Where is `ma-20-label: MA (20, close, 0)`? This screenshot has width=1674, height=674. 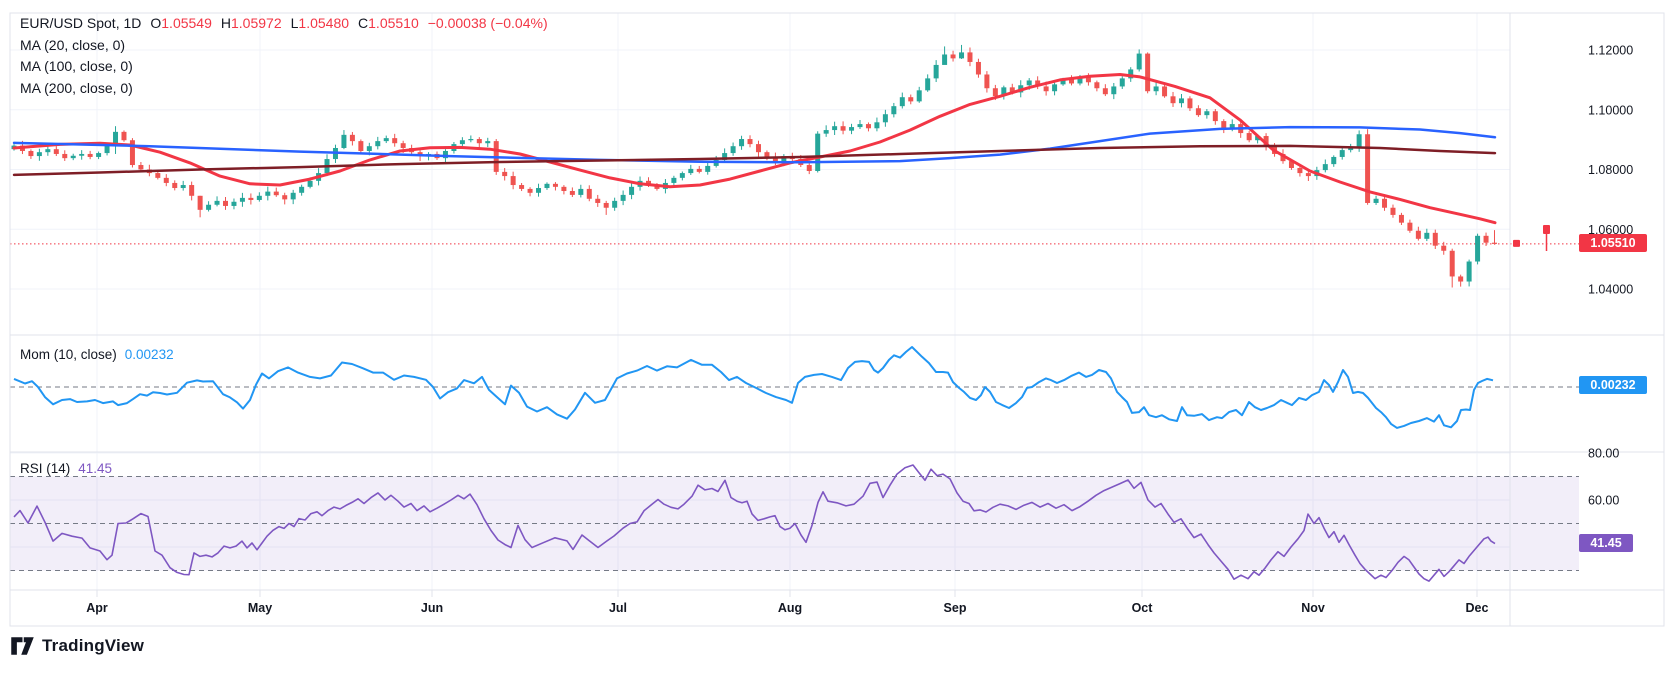 ma-20-label: MA (20, close, 0) is located at coordinates (284, 46).